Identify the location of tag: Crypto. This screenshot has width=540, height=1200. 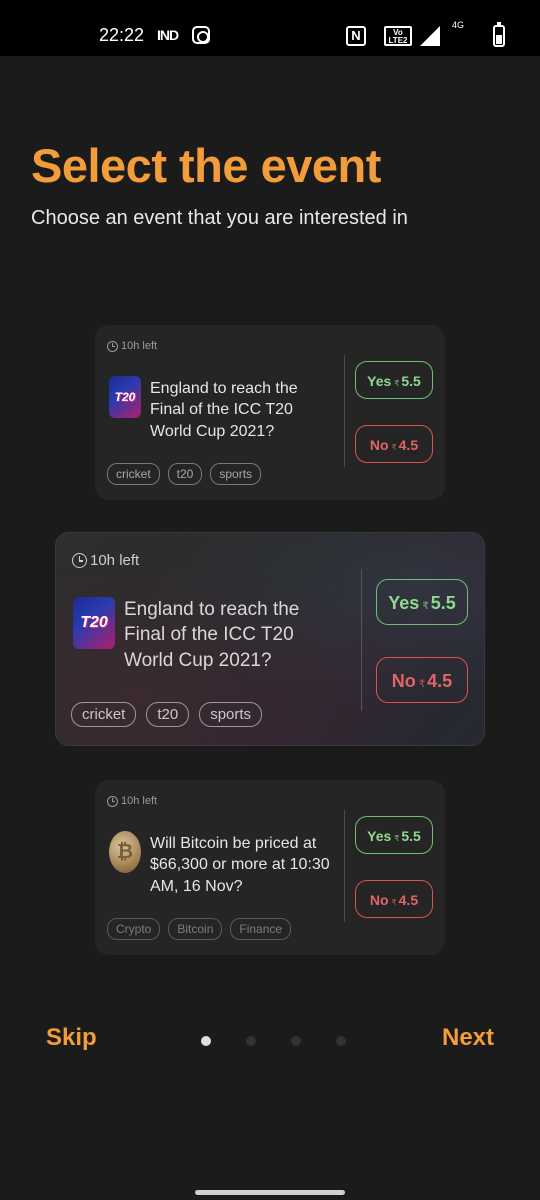
(134, 929).